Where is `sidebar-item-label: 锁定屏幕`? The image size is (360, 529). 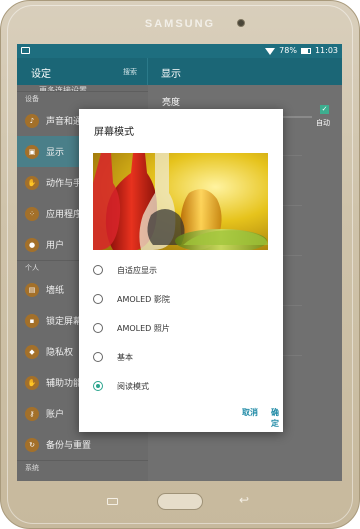
sidebar-item-label: 锁定屏幕 is located at coordinates (64, 322).